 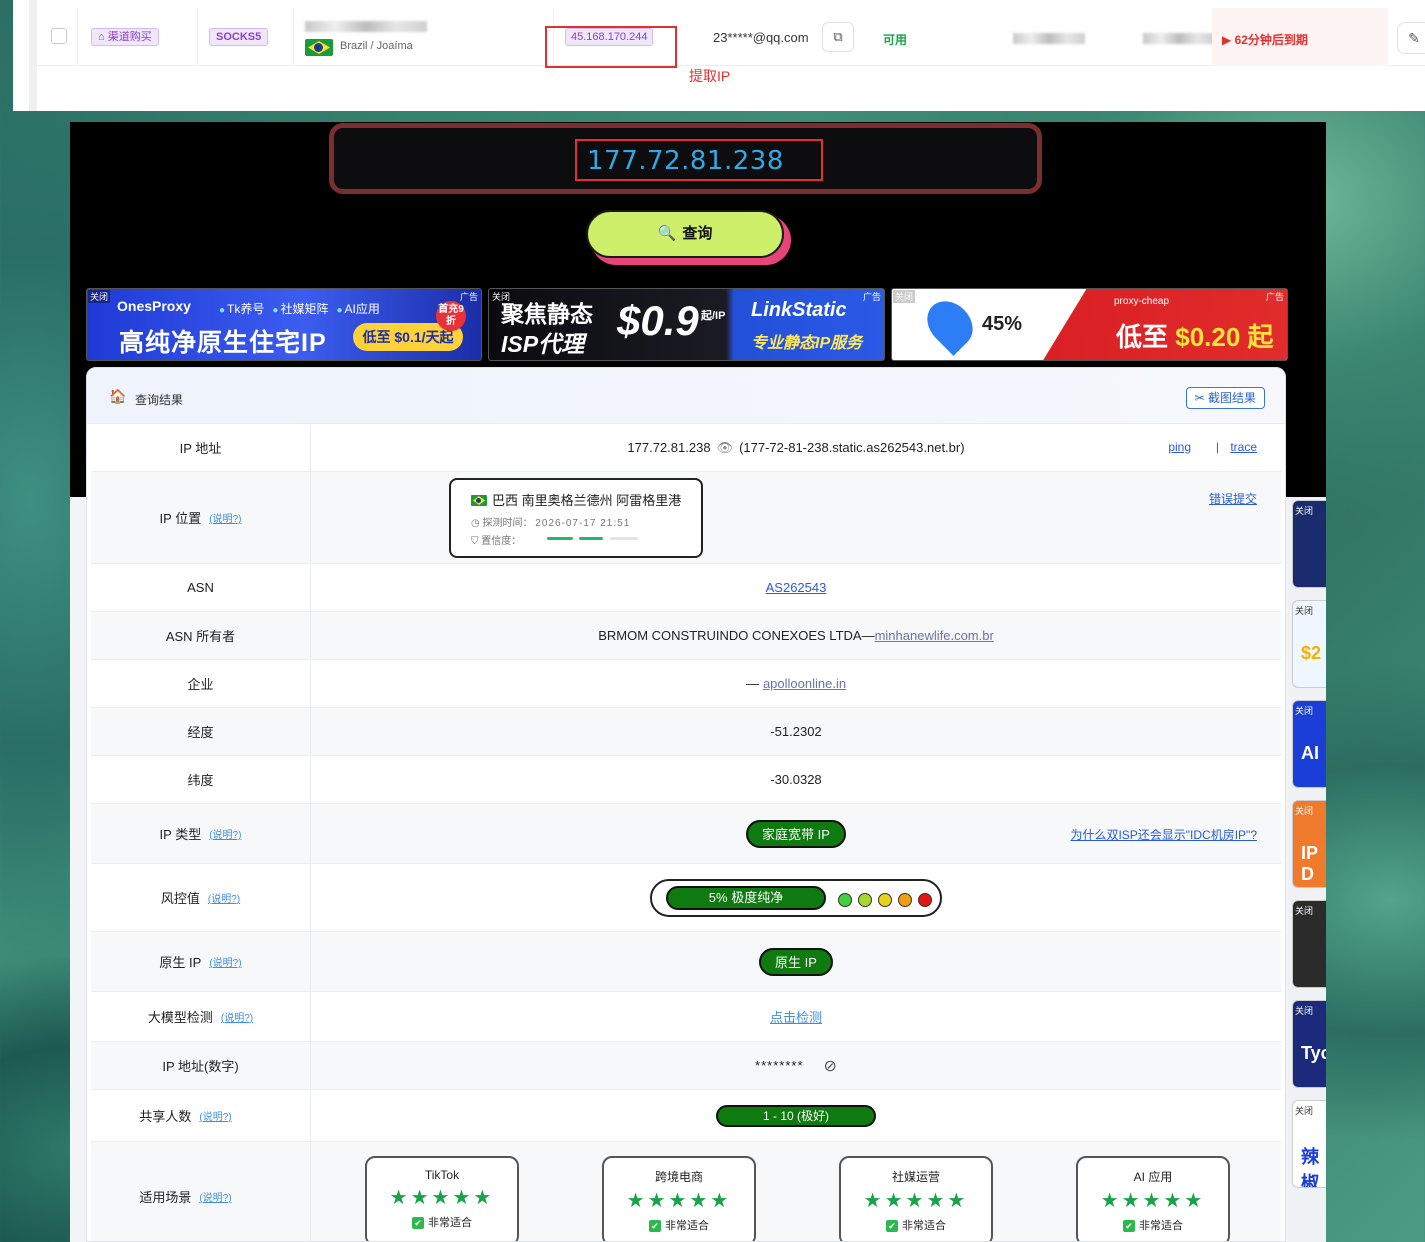 I want to click on side-ad-1: 关闭, so click(x=1309, y=544).